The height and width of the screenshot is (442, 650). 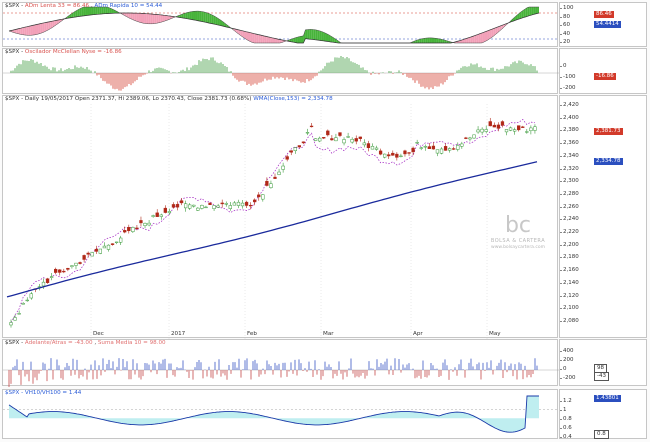 What do you see at coordinates (603, 362) in the screenshot?
I see `advance-decline-axis: 400 200 0 -200 98 -43` at bounding box center [603, 362].